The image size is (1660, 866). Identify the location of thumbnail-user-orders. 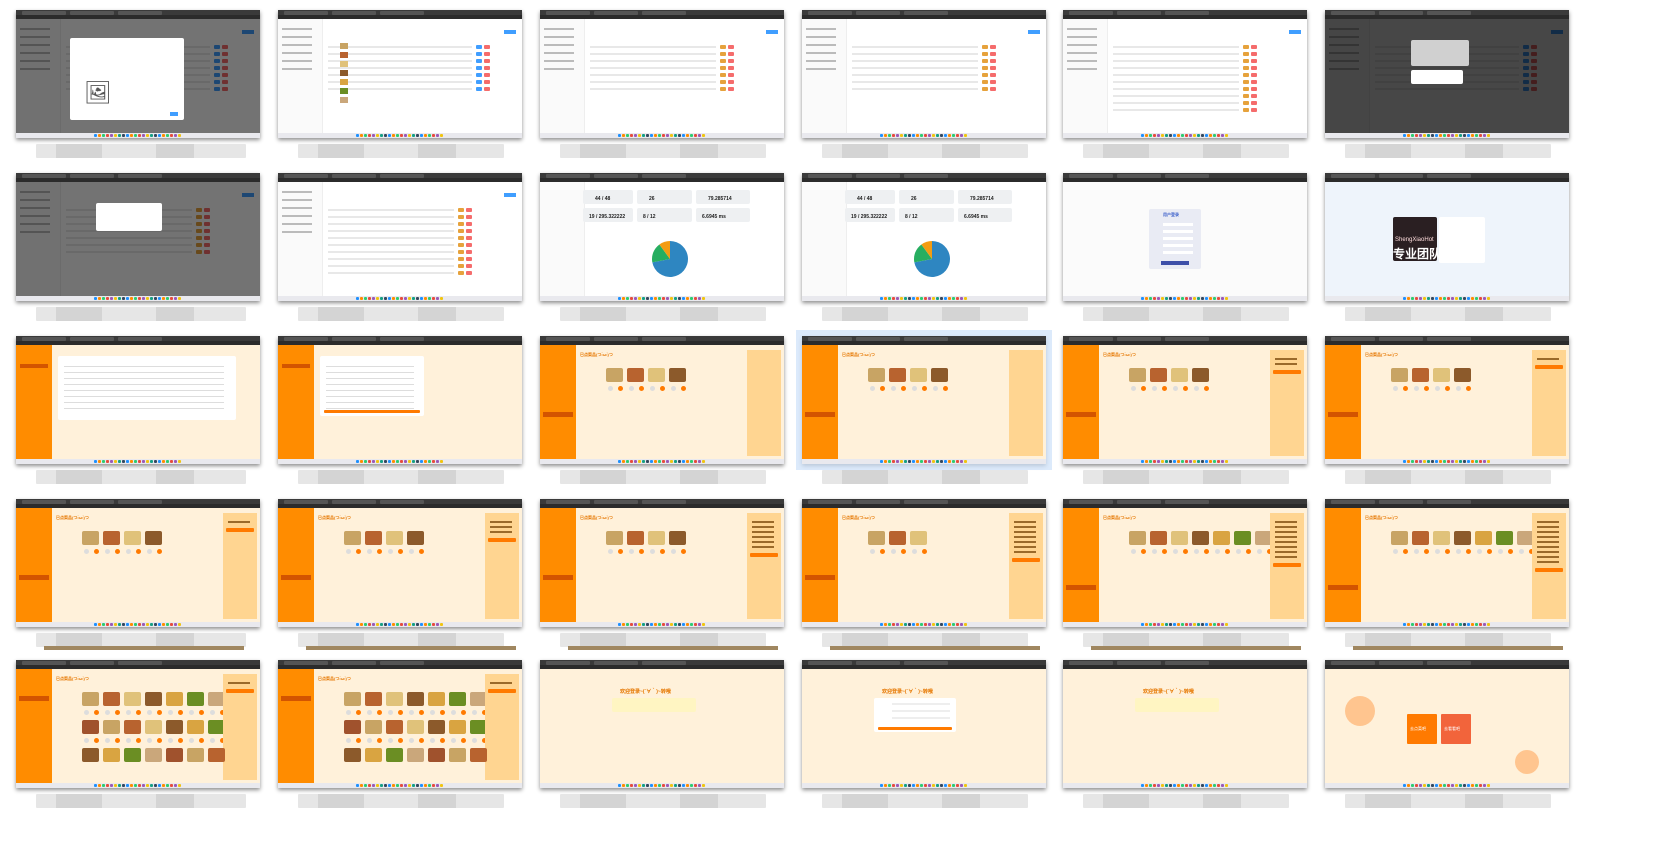
(138, 400).